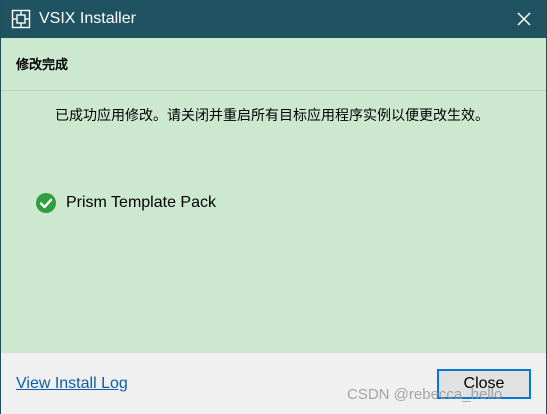 The width and height of the screenshot is (547, 414). Describe the element at coordinates (21, 19) in the screenshot. I see `vsix-installer-icon` at that location.